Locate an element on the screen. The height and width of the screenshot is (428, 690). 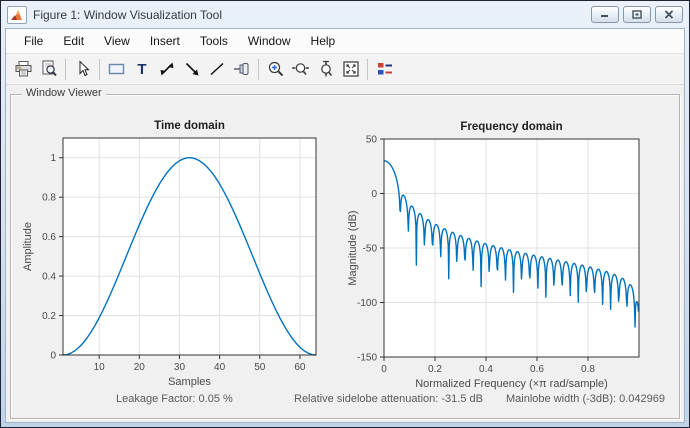
print-icon is located at coordinates (23, 69).